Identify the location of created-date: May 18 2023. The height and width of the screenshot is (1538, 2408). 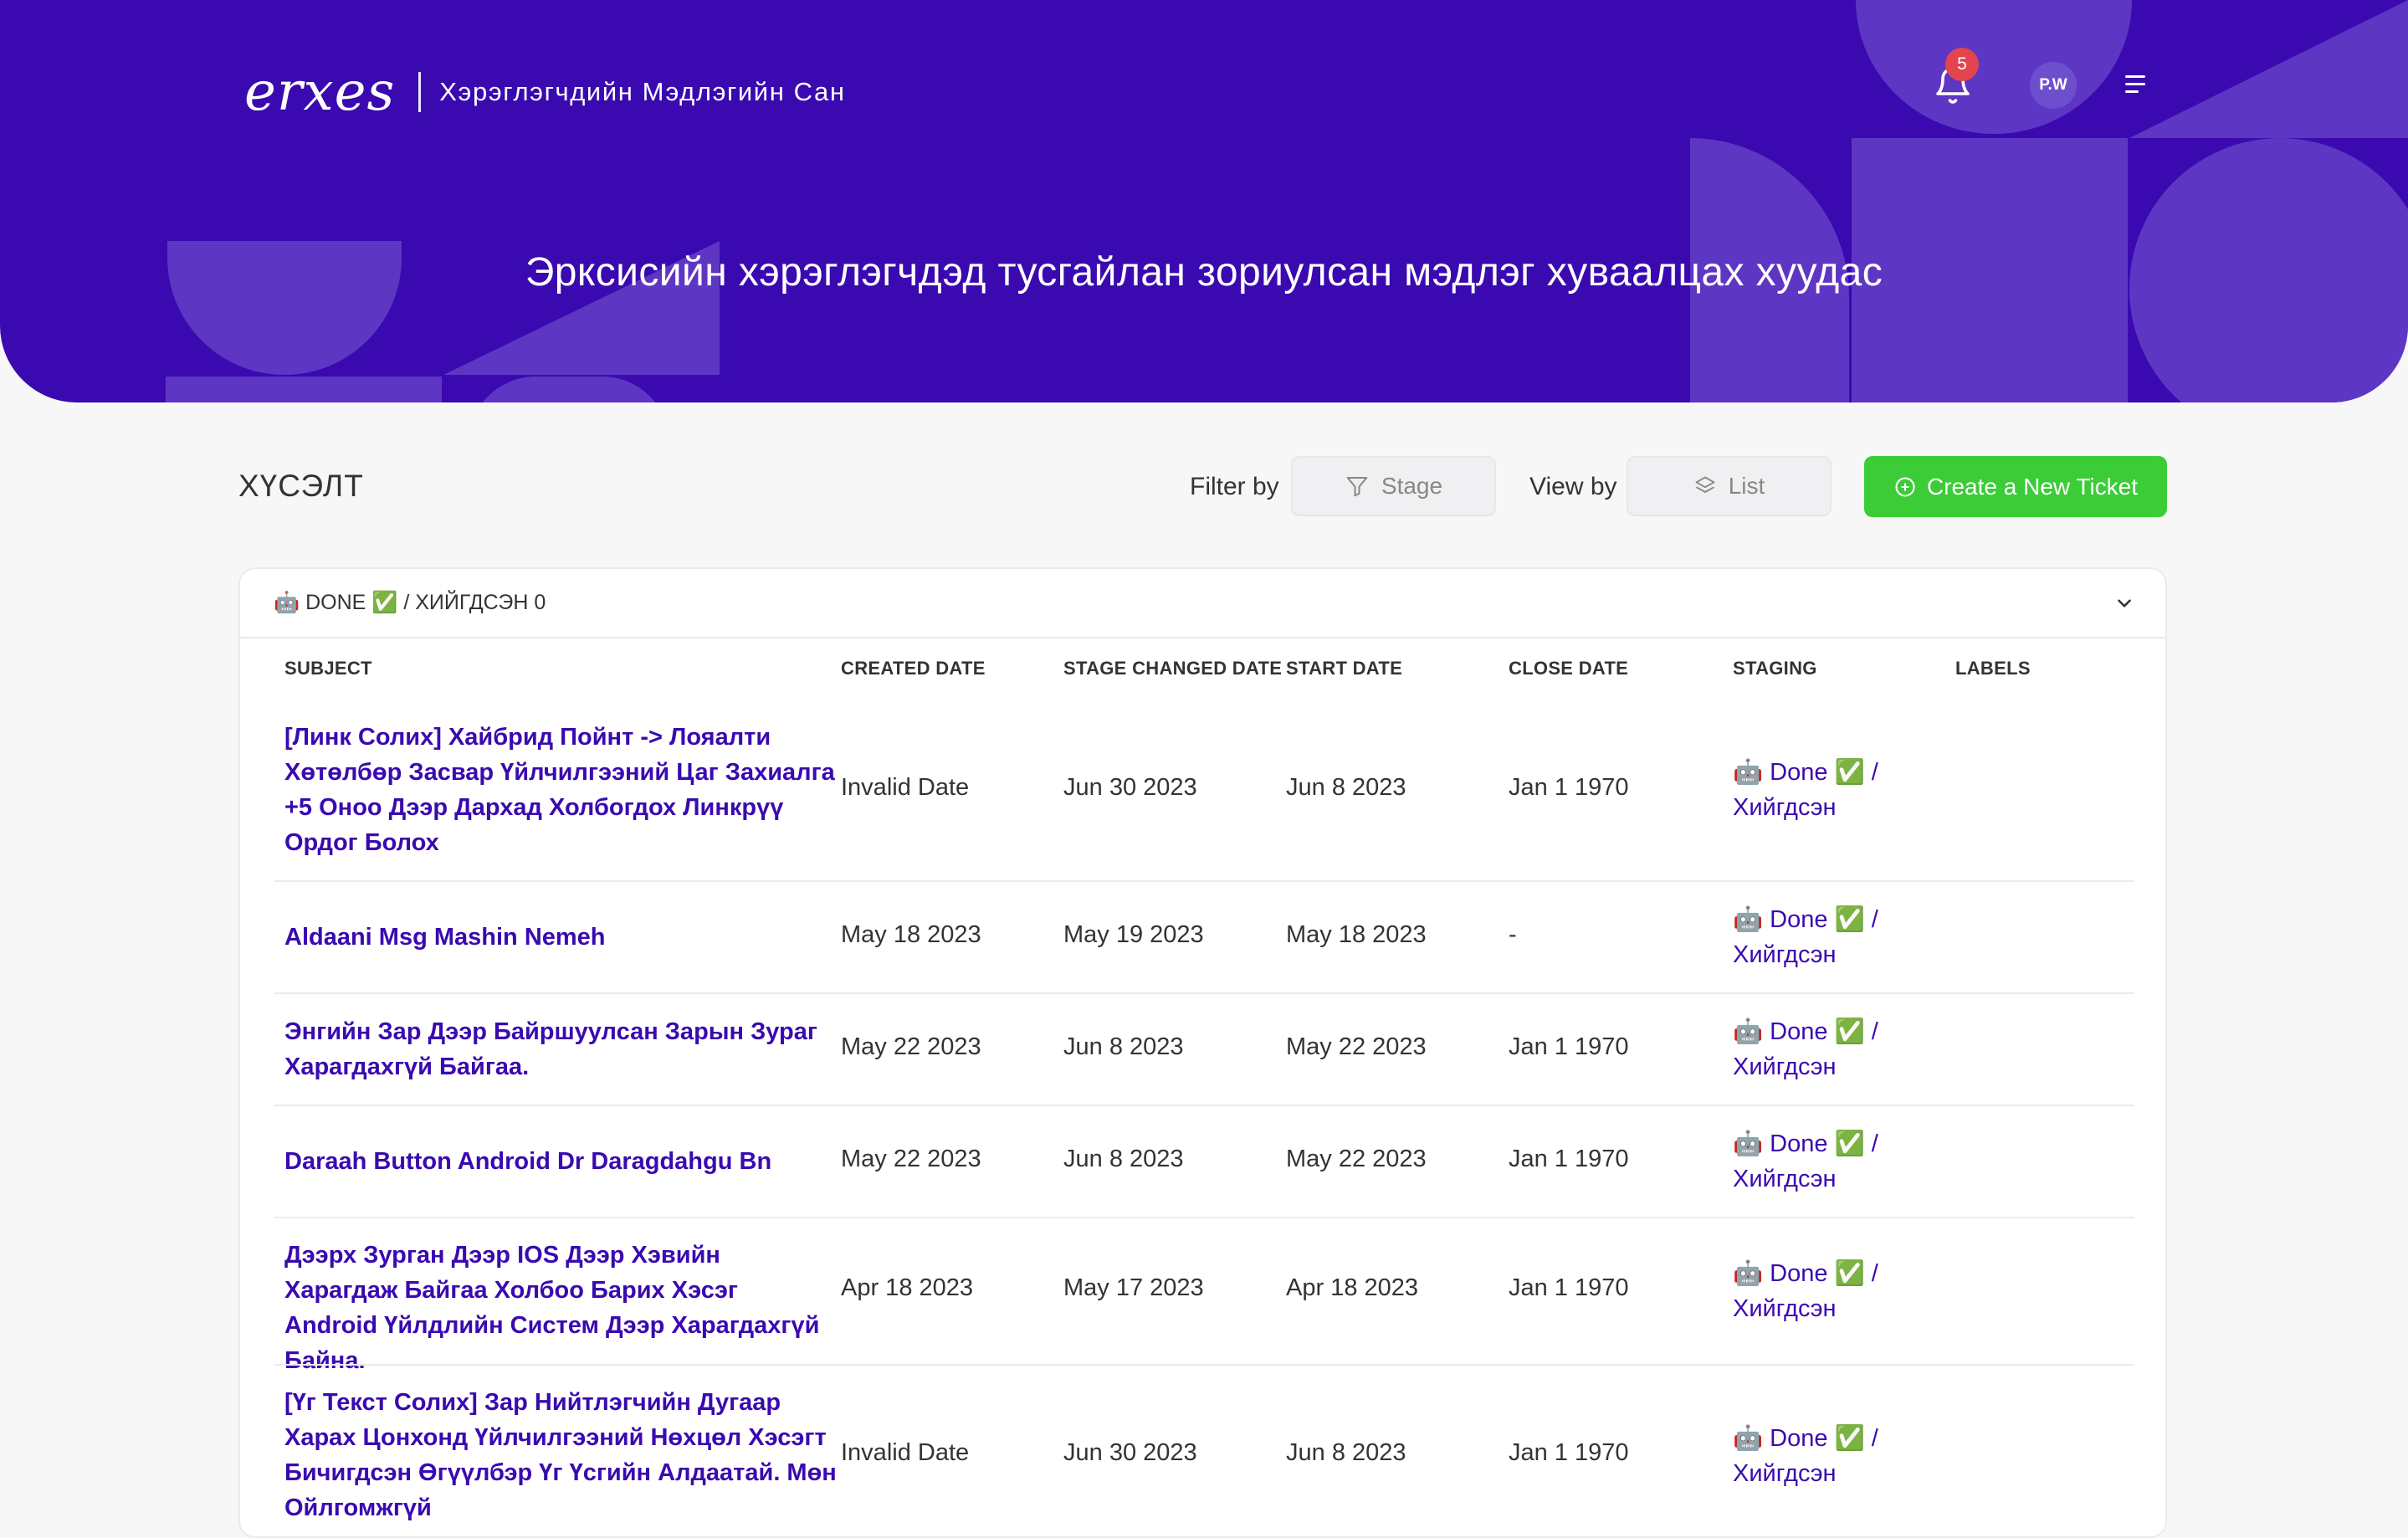
(911, 934).